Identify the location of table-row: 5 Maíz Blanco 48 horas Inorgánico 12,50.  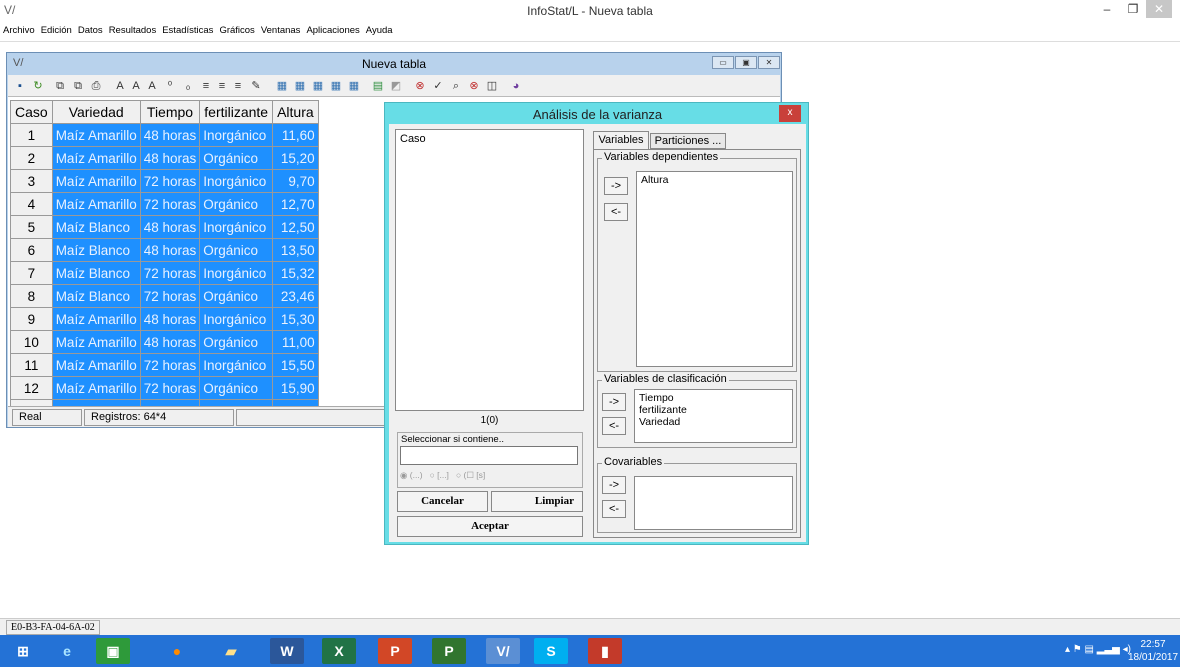
(164, 227).